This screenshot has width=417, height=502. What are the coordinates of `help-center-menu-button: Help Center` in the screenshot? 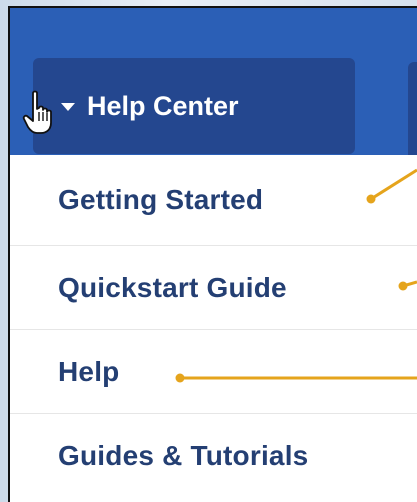 It's located at (194, 106).